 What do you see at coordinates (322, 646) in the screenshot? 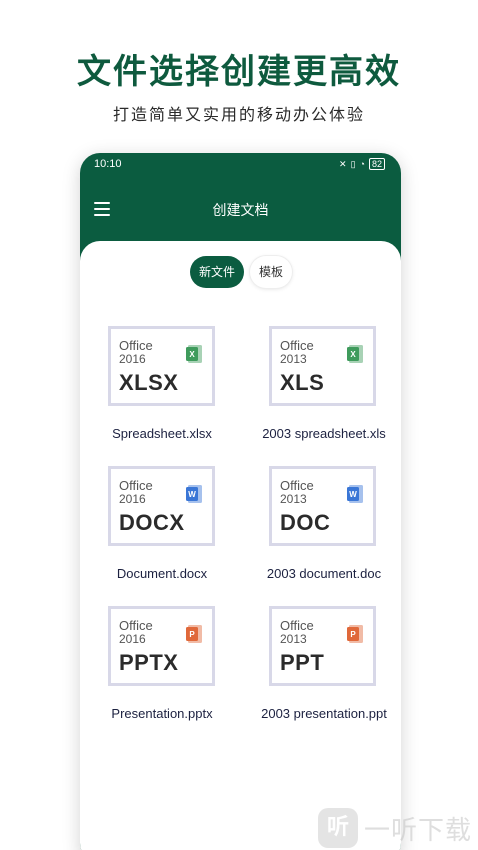
I see `file-thumbnail: Office 2013 PPT P` at bounding box center [322, 646].